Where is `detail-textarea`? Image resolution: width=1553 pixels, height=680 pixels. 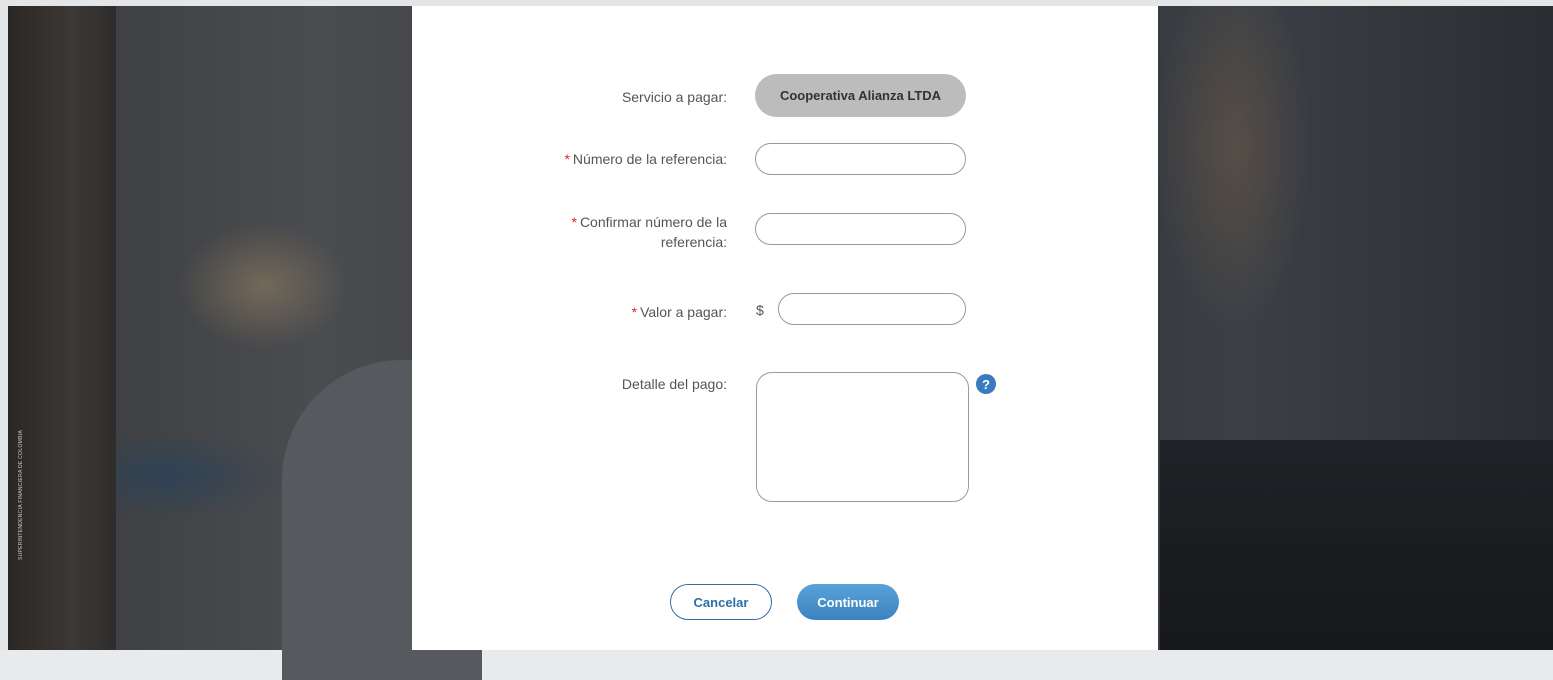 detail-textarea is located at coordinates (862, 437).